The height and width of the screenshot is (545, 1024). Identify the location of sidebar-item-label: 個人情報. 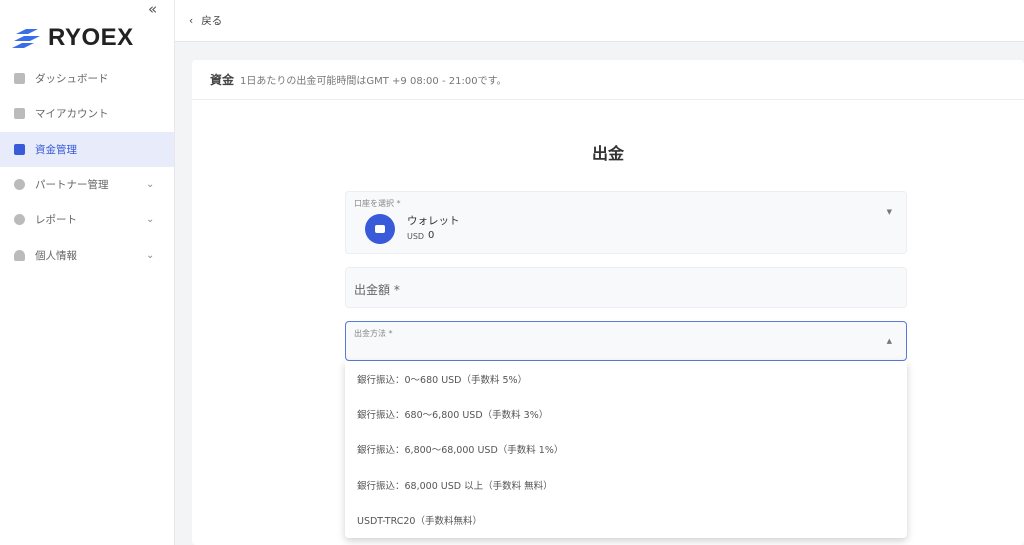
(56, 256).